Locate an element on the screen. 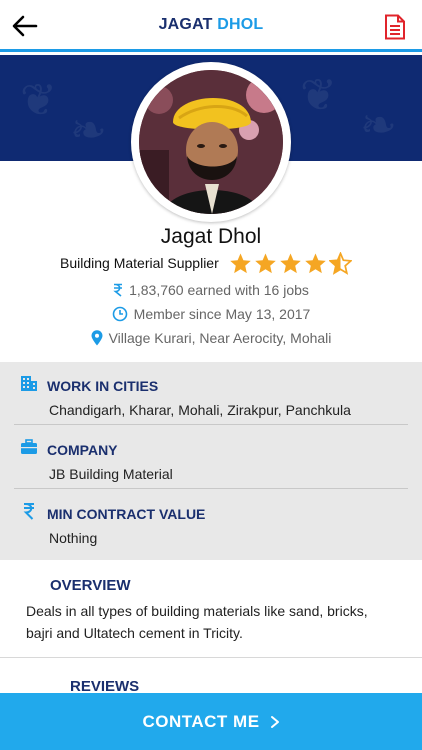  earnings-line: 1,83,760 earned with 16 jobs is located at coordinates (211, 290).